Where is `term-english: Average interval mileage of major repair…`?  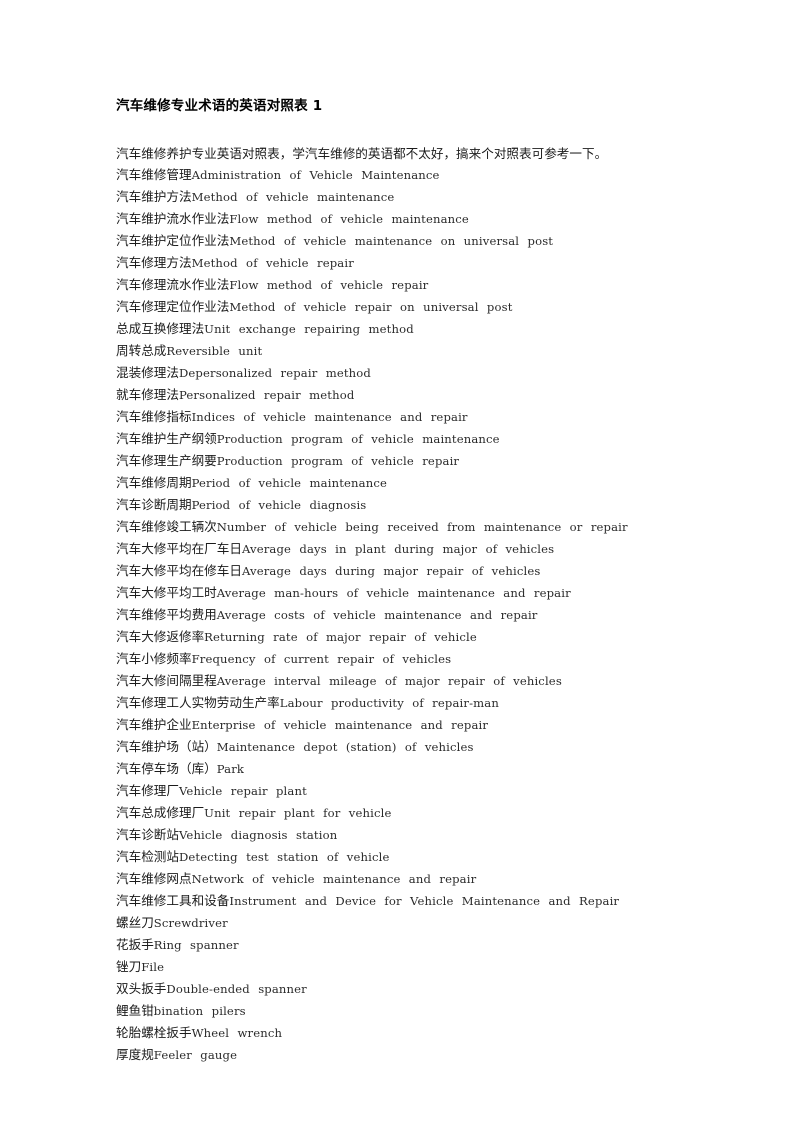 term-english: Average interval mileage of major repair… is located at coordinates (389, 681).